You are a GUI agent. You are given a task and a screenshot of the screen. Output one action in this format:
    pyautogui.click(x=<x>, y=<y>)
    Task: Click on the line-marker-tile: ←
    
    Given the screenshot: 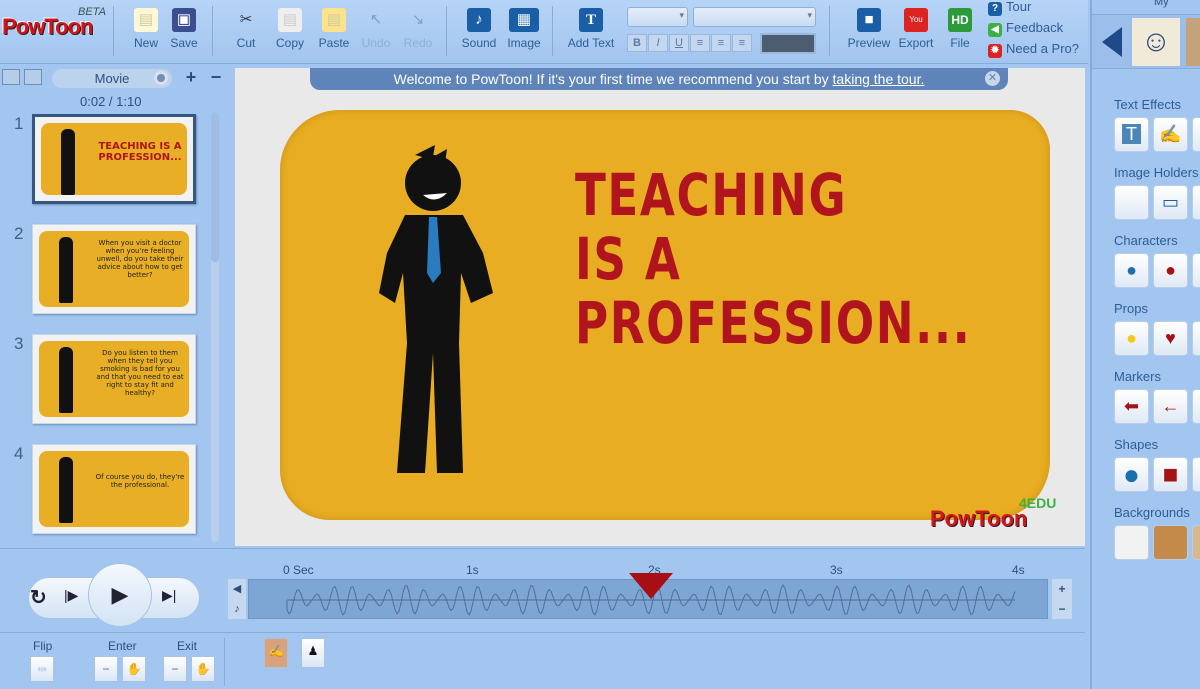 What is the action you would take?
    pyautogui.click(x=1170, y=406)
    